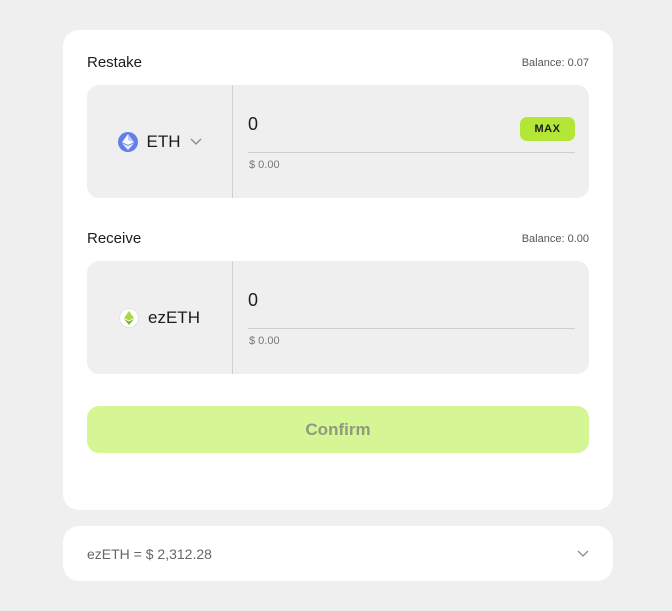  Describe the element at coordinates (338, 429) in the screenshot. I see `confirm-button: Confirm` at that location.